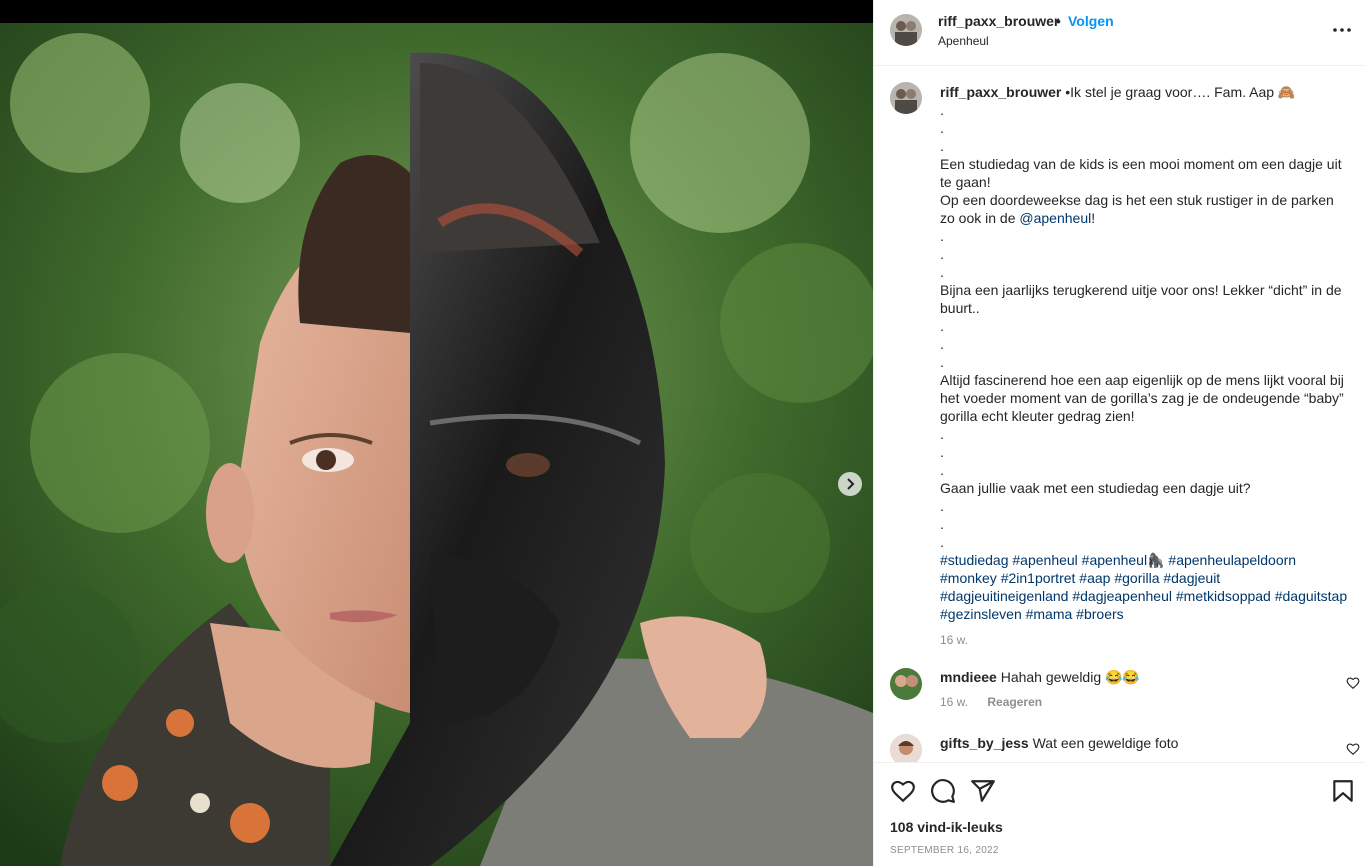  What do you see at coordinates (1091, 21) in the screenshot?
I see `follow-button: Volgen` at bounding box center [1091, 21].